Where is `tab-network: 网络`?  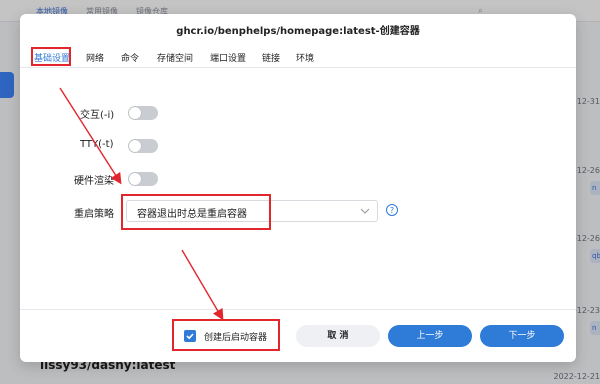 tab-network: 网络 is located at coordinates (95, 57).